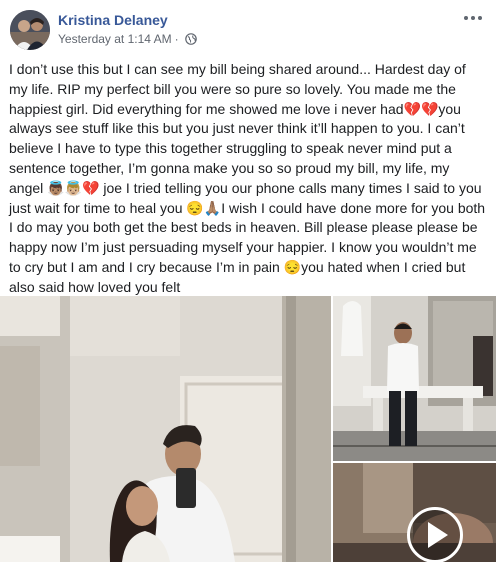 Image resolution: width=496 pixels, height=562 pixels. What do you see at coordinates (113, 20) in the screenshot?
I see `author-name: Kristina Delaney` at bounding box center [113, 20].